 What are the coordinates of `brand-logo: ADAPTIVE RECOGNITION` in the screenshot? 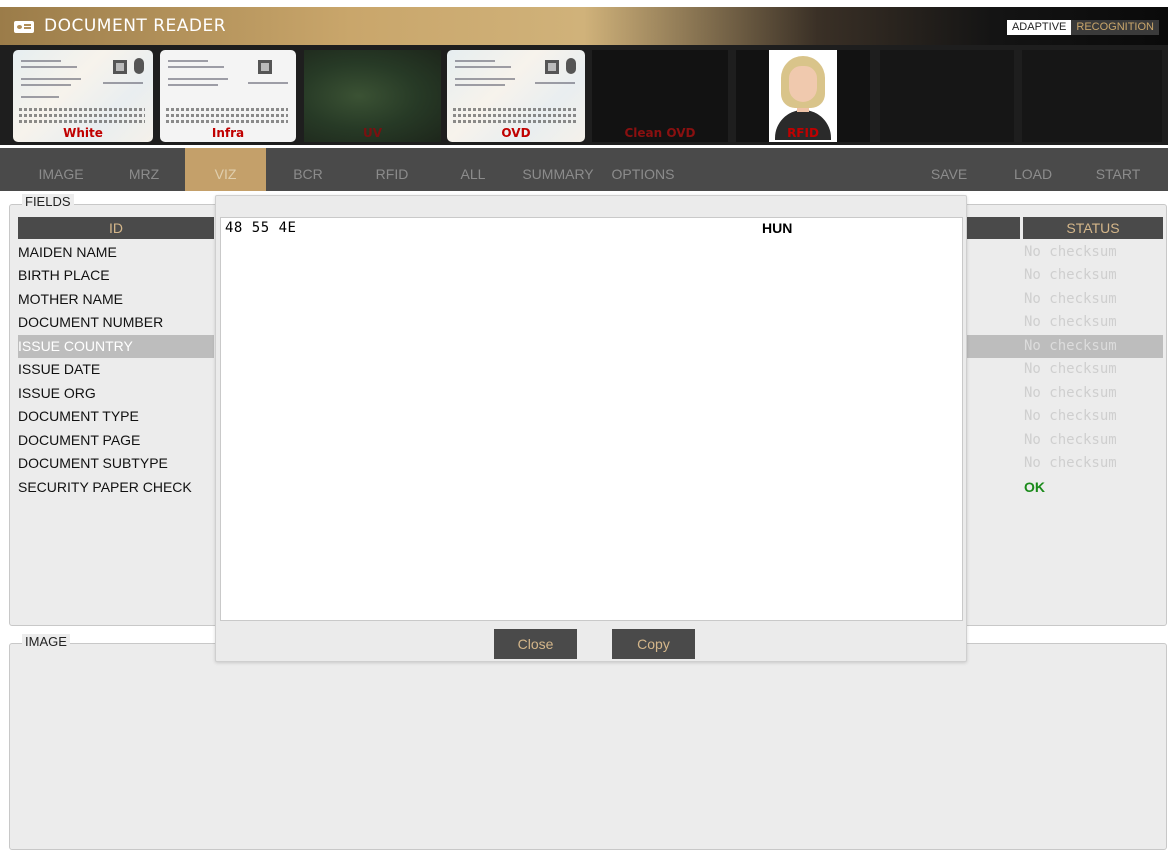 It's located at (1082, 27).